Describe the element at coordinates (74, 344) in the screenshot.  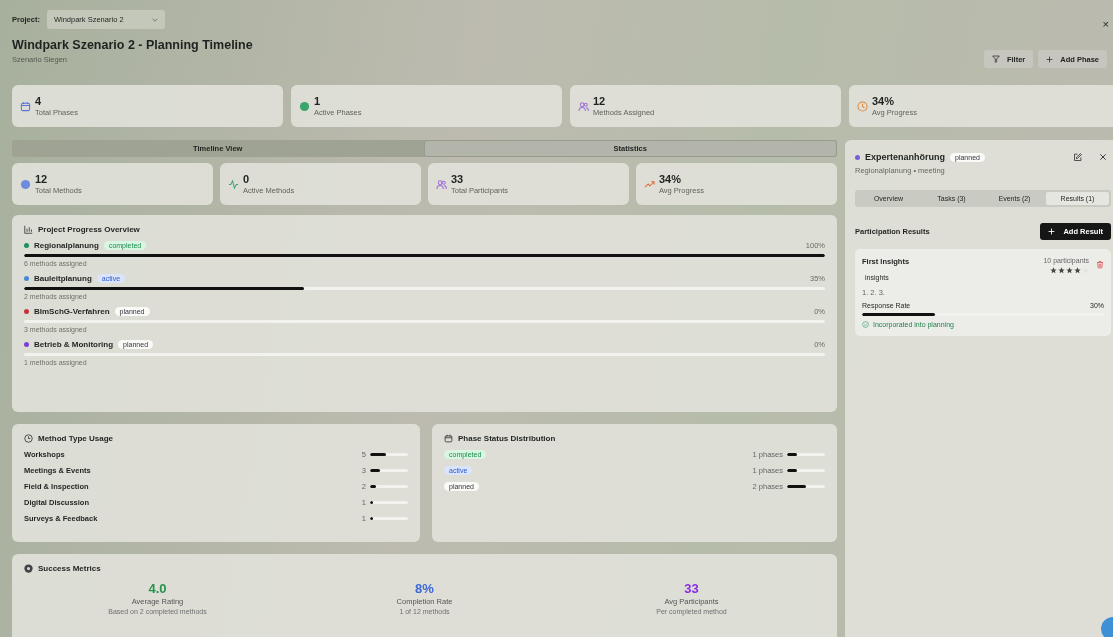
I see `phase-name: Betrieb & Monitoring` at that location.